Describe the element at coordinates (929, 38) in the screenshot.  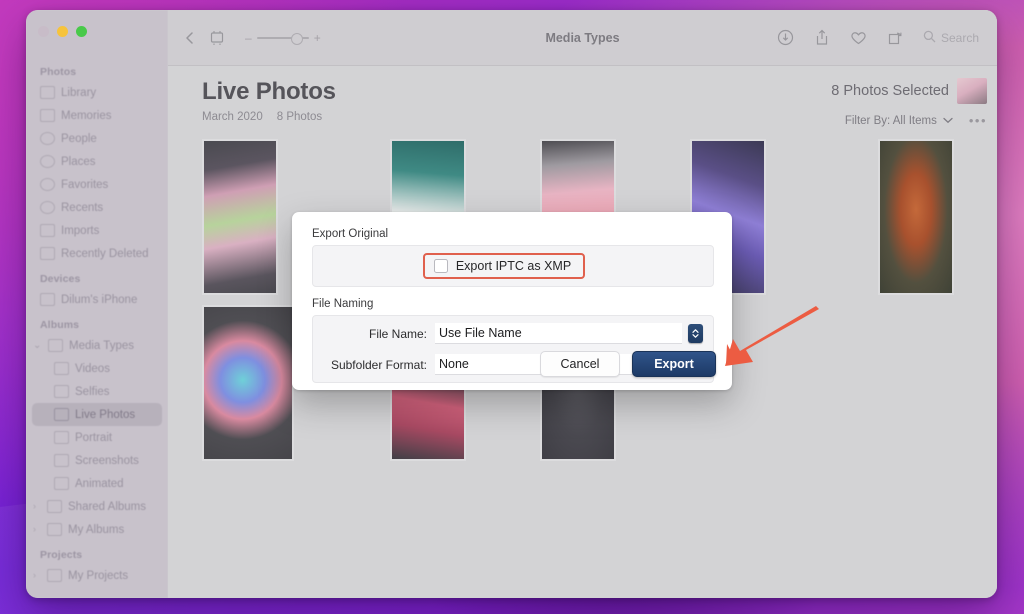
I see `search-icon` at that location.